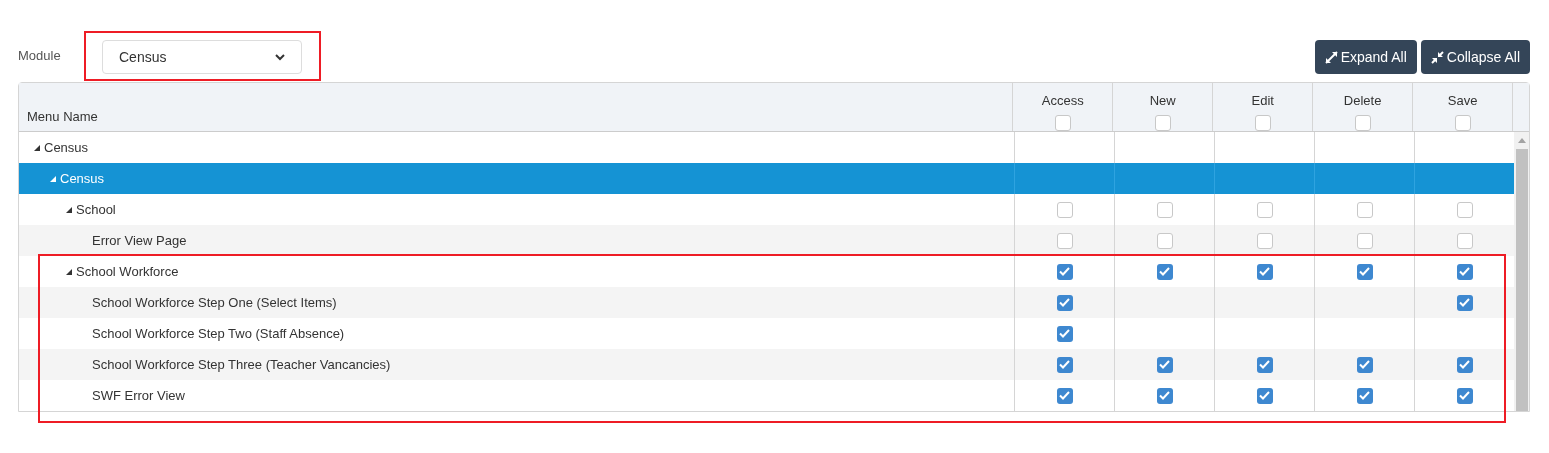 The width and height of the screenshot is (1549, 453). What do you see at coordinates (138, 395) in the screenshot?
I see `menu-name: SWF Error View` at bounding box center [138, 395].